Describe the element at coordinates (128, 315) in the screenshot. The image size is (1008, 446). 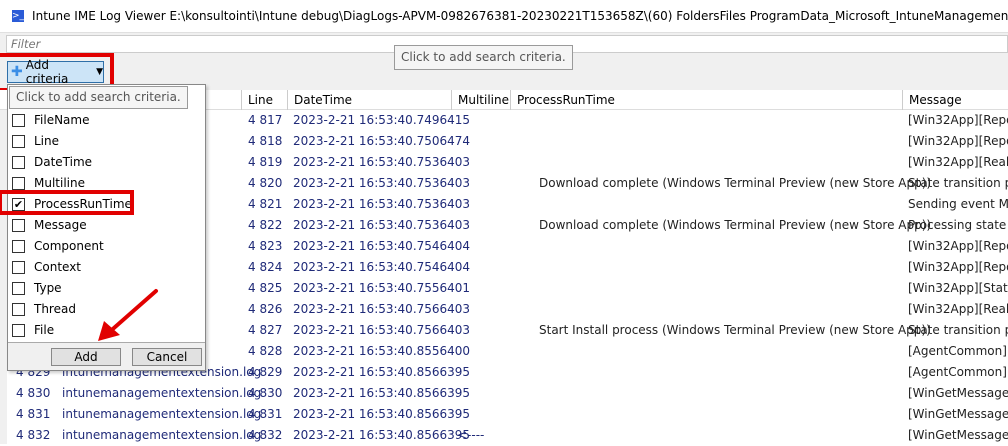
I see `red-arrow-icon` at that location.